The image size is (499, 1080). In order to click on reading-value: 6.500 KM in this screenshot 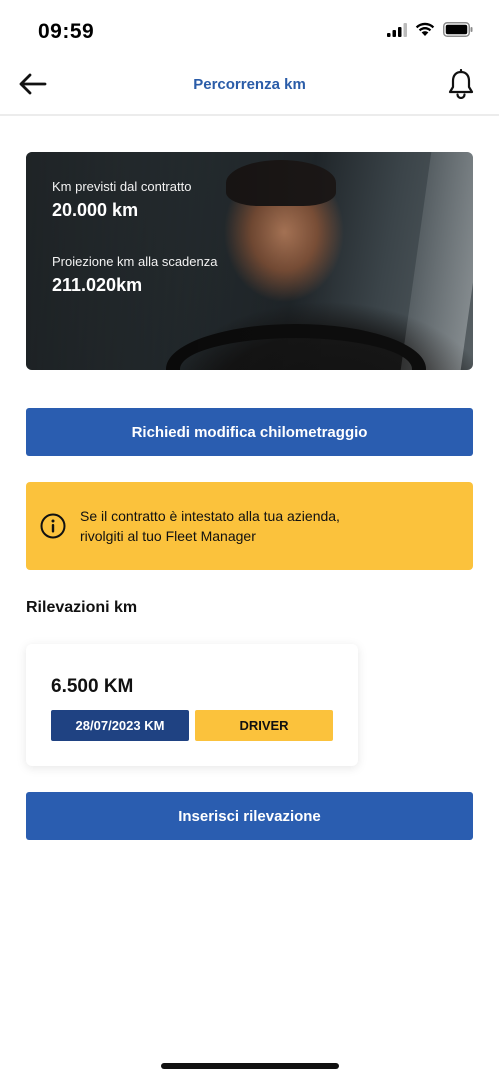, I will do `click(92, 686)`.